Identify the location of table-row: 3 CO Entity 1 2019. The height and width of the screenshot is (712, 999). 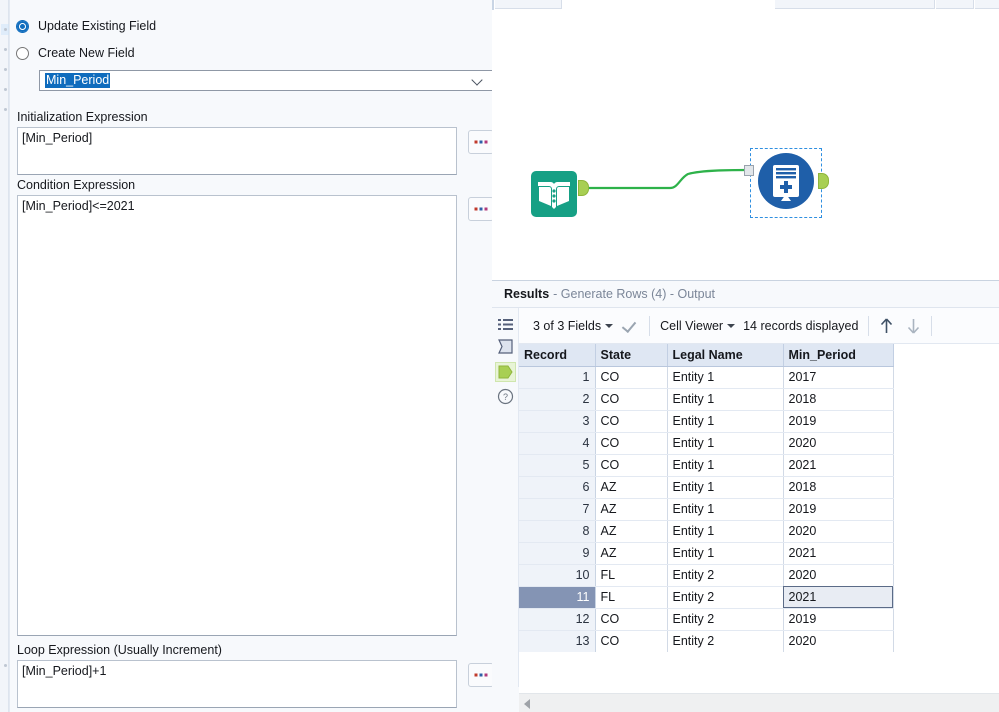
(706, 421).